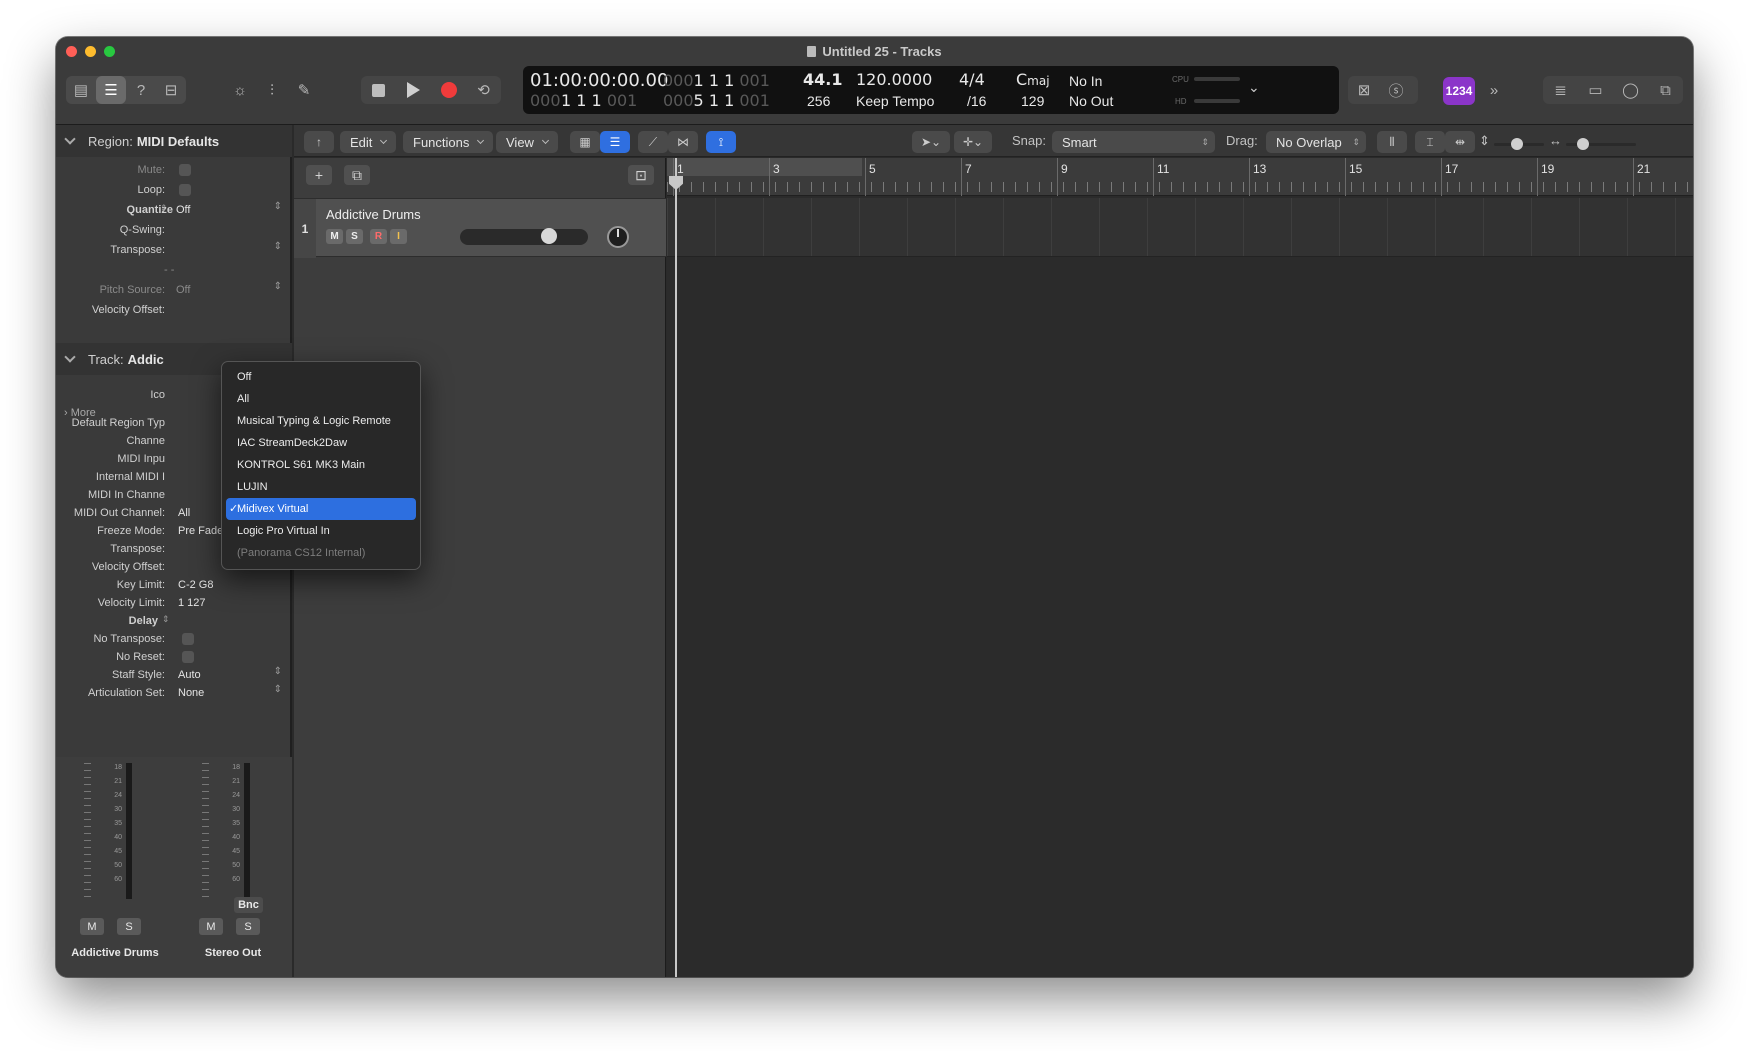 This screenshot has height=1051, width=1747. Describe the element at coordinates (174, 603) in the screenshot. I see `track-velocity-limit-row: Velocity Limit: 1 127` at that location.